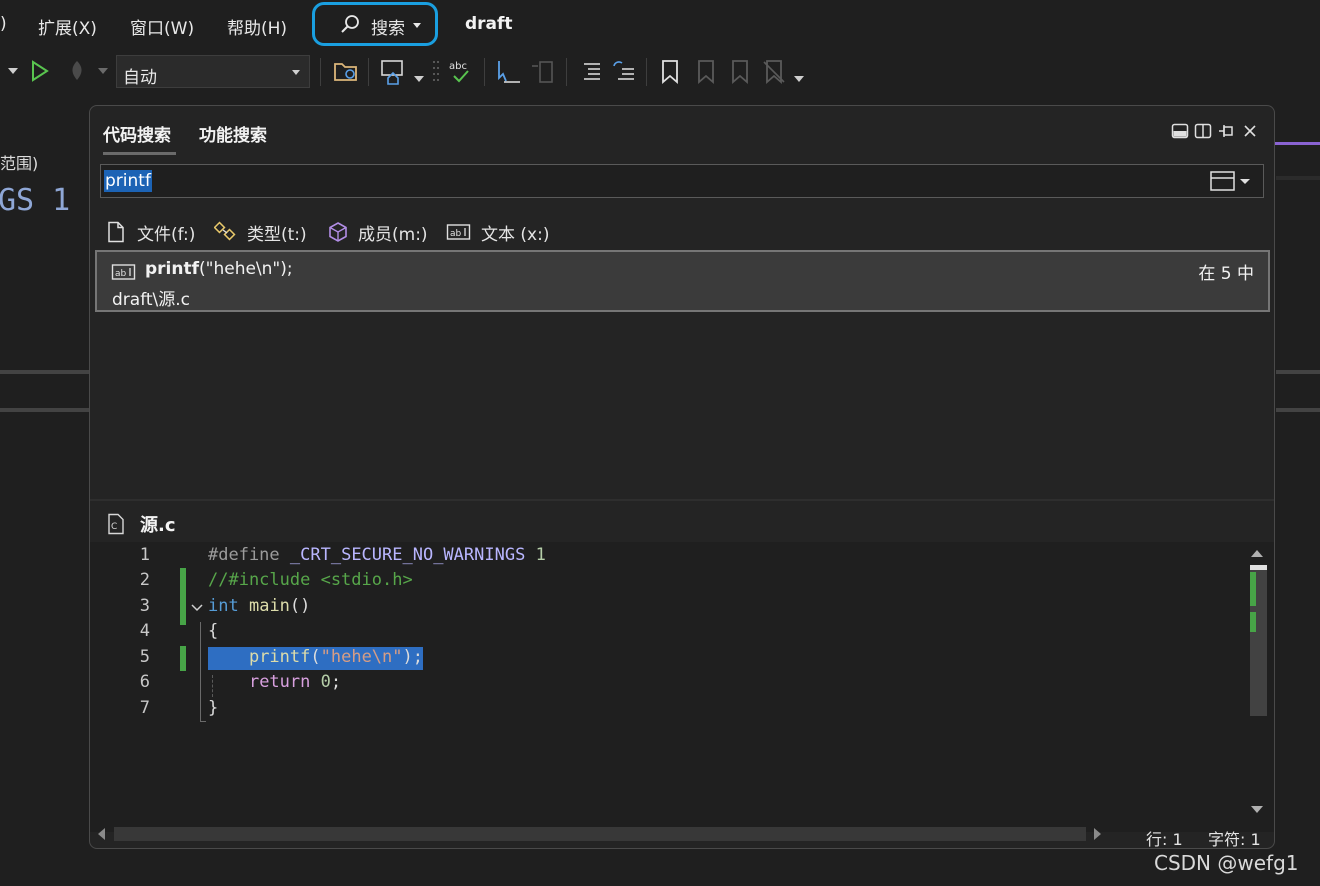 This screenshot has height=886, width=1320. I want to click on comment-lines-icon, so click(590, 72).